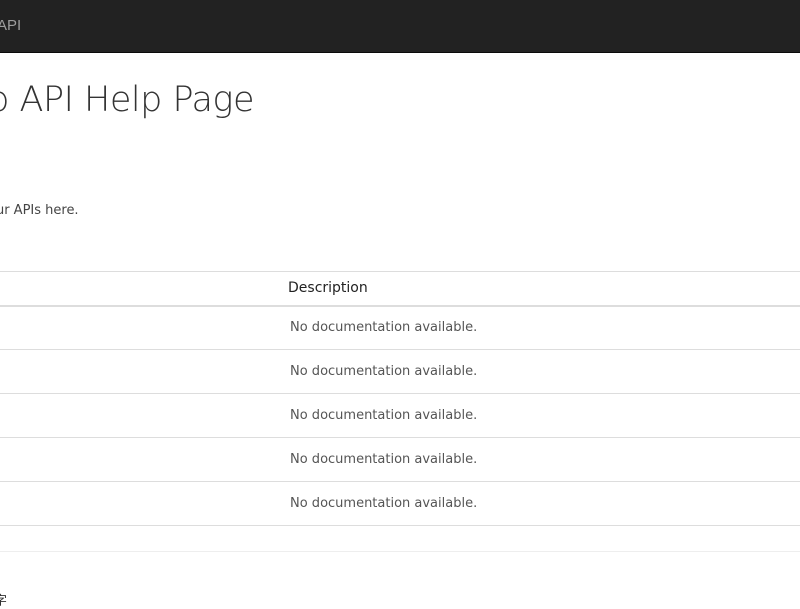 This screenshot has width=800, height=609. I want to click on intro-text: our APIs here., so click(39, 210).